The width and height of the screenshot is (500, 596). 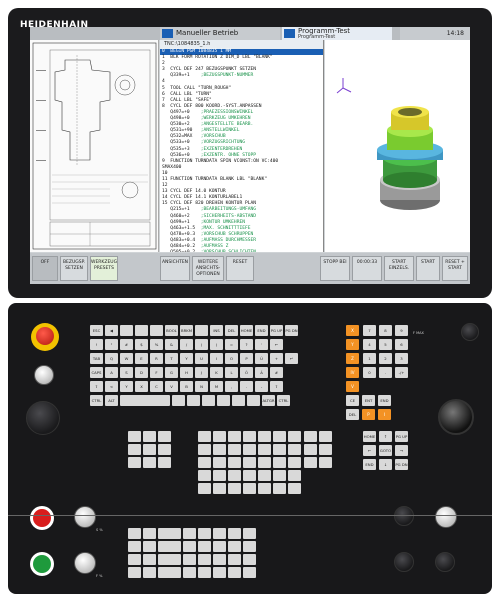 What do you see at coordinates (96, 386) in the screenshot?
I see `key-row5-0: ⇧` at bounding box center [96, 386].